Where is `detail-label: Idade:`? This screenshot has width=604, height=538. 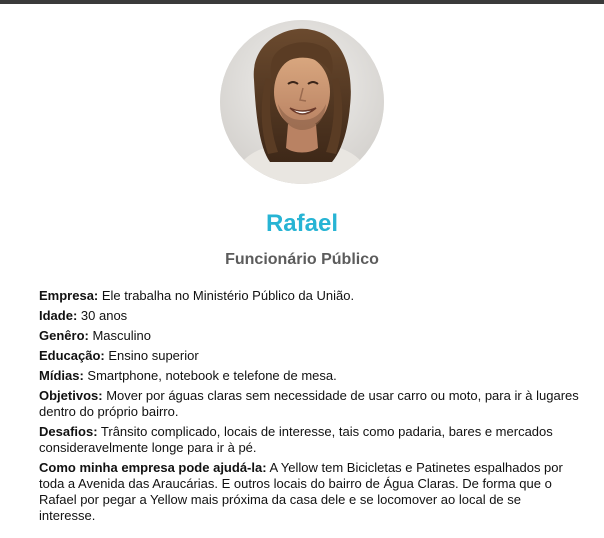
detail-label: Idade: is located at coordinates (58, 315).